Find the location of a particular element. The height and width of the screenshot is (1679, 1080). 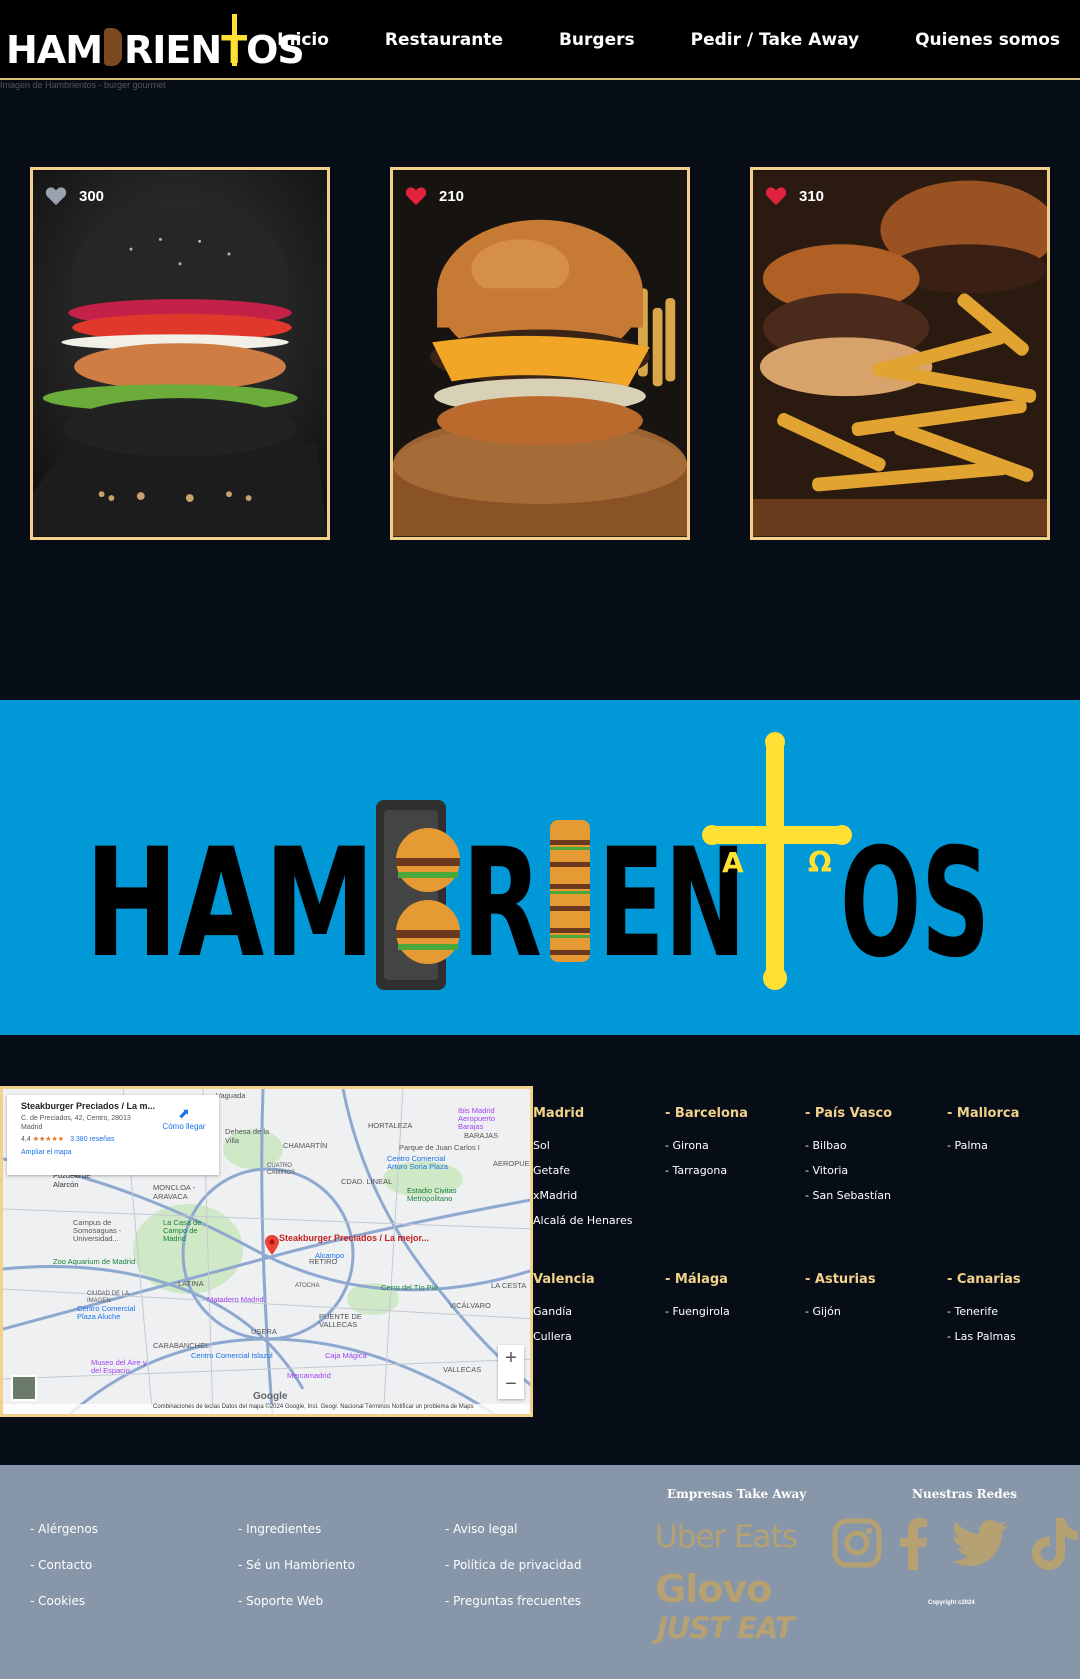

map-place-label: CHAMARTÍN is located at coordinates (305, 1145).